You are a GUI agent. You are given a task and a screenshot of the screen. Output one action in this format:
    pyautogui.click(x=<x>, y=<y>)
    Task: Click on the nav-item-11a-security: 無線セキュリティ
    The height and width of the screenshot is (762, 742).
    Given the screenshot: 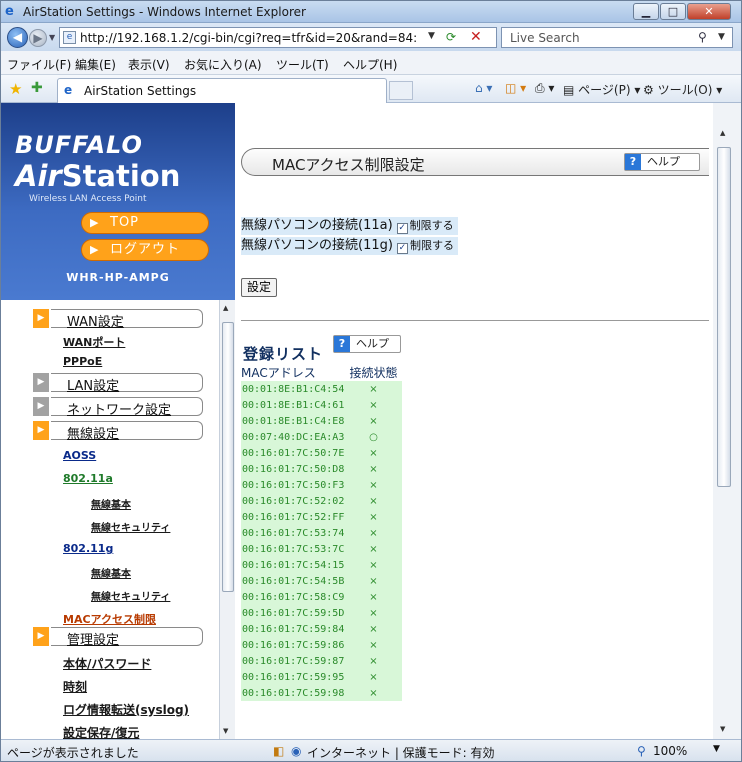 What is the action you would take?
    pyautogui.click(x=130, y=526)
    